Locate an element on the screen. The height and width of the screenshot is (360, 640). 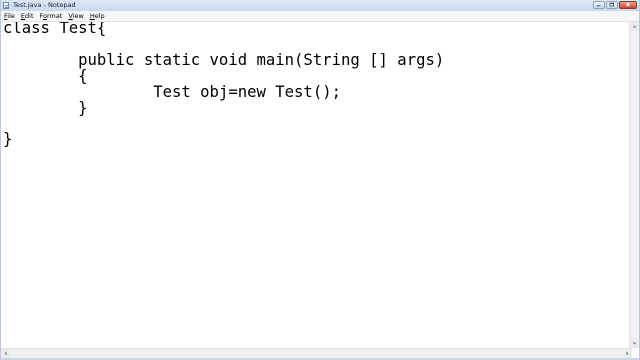
chevron-left-icon is located at coordinates (5, 353).